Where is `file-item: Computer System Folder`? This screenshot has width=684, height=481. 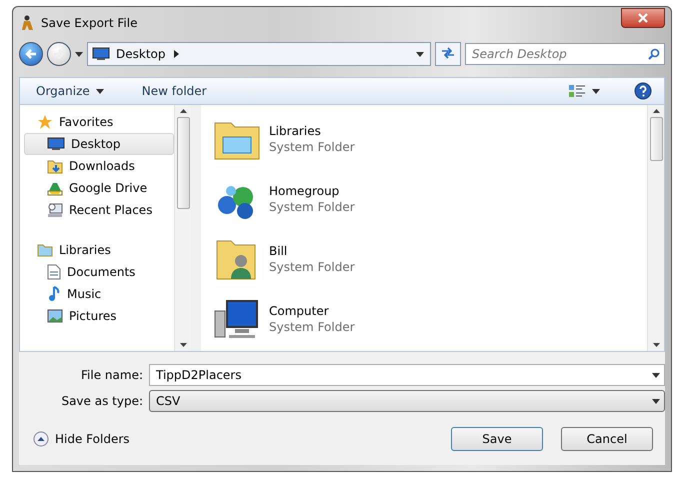
file-item: Computer System Folder is located at coordinates (430, 319).